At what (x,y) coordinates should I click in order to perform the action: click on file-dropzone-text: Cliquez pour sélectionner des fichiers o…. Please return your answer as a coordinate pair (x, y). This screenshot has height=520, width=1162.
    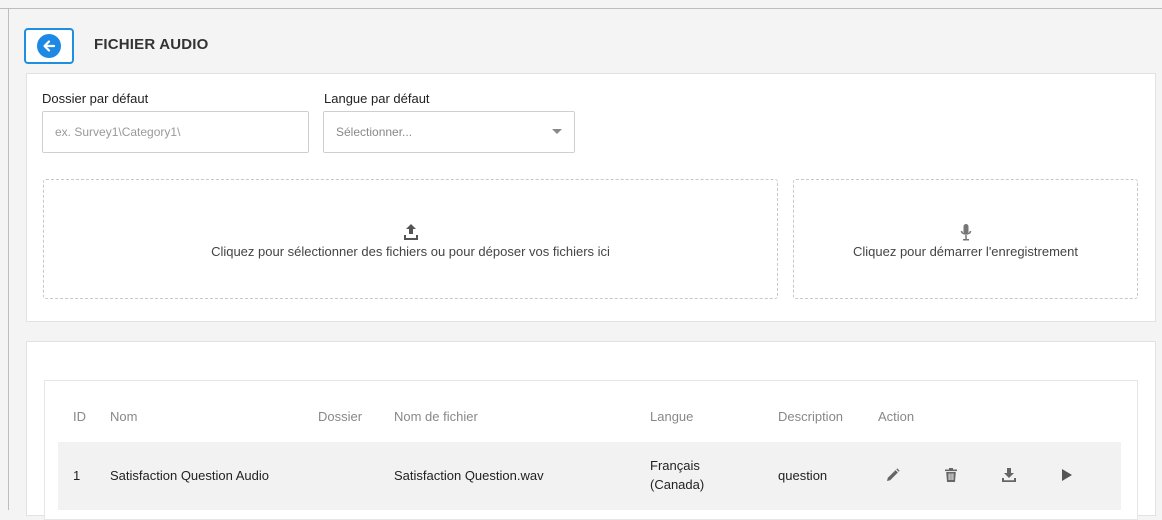
    Looking at the image, I should click on (410, 251).